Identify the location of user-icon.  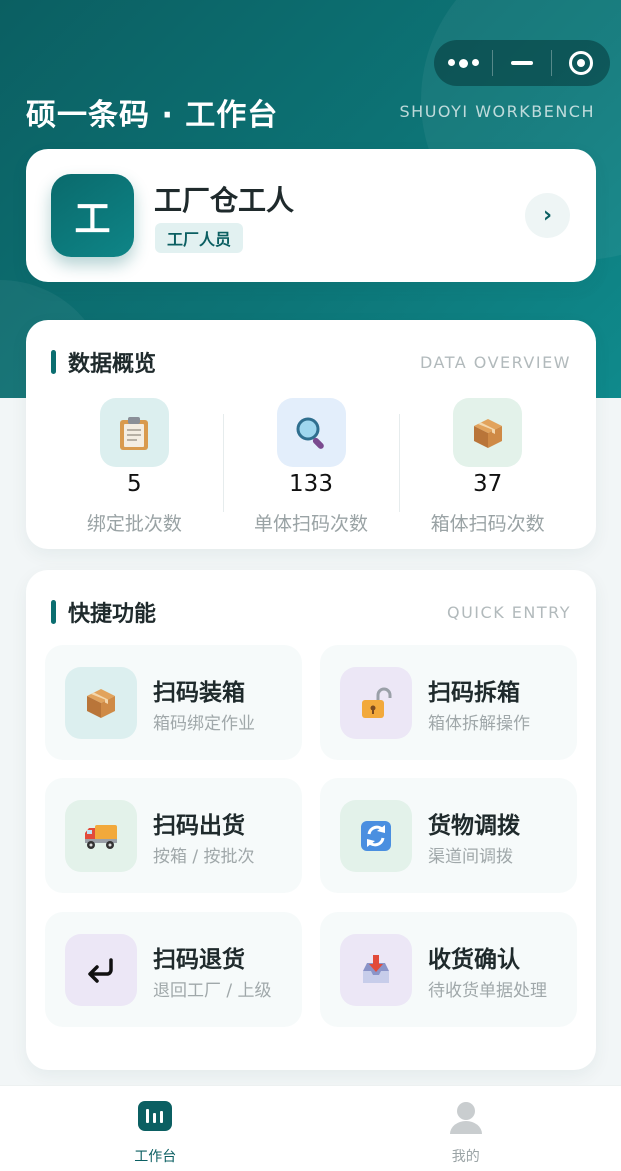
(466, 1119).